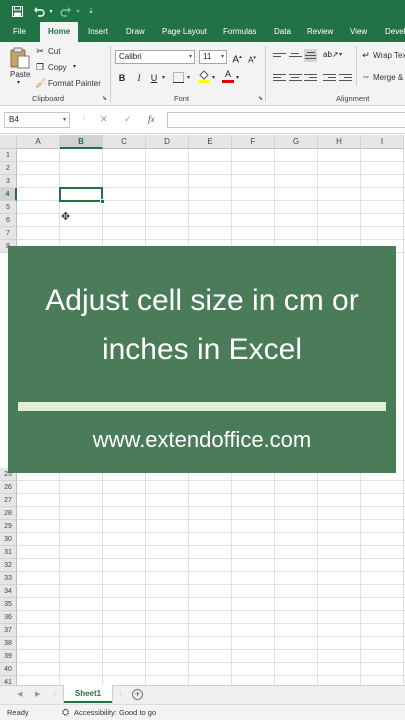  I want to click on font-color-icon: A, so click(228, 76).